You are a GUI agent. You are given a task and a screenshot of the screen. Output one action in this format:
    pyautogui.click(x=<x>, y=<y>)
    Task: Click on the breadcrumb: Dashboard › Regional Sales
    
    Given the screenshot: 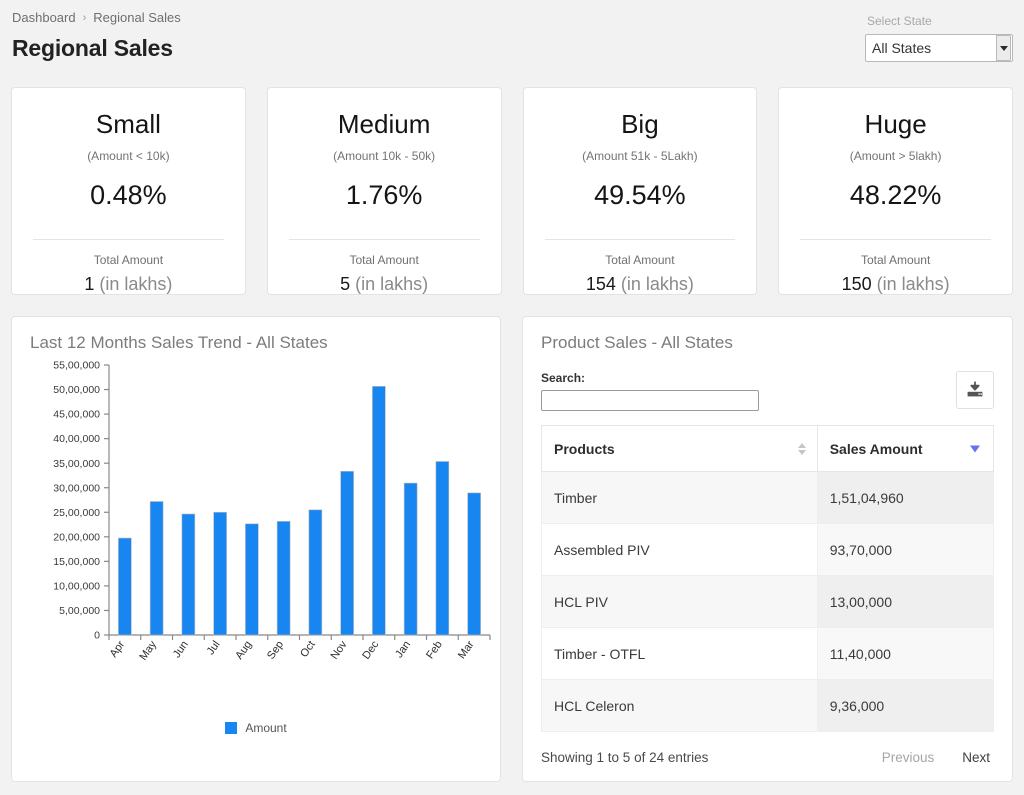 What is the action you would take?
    pyautogui.click(x=512, y=17)
    